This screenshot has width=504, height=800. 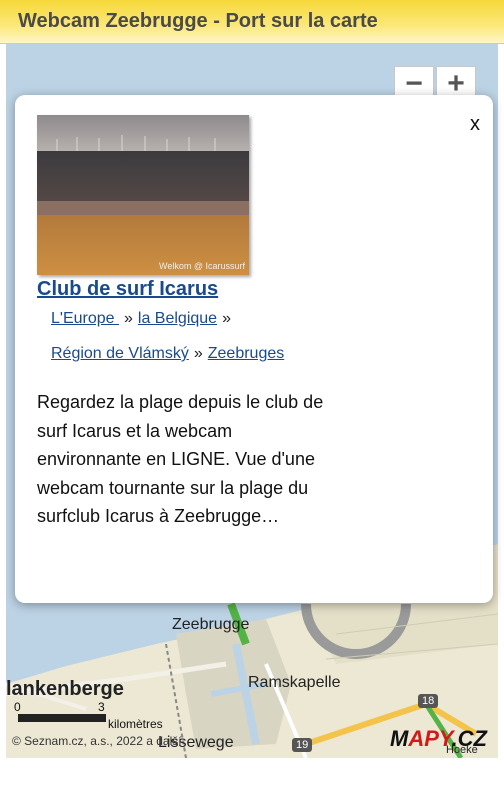 What do you see at coordinates (469, 738) in the screenshot?
I see `logo-suffix: .CZ` at bounding box center [469, 738].